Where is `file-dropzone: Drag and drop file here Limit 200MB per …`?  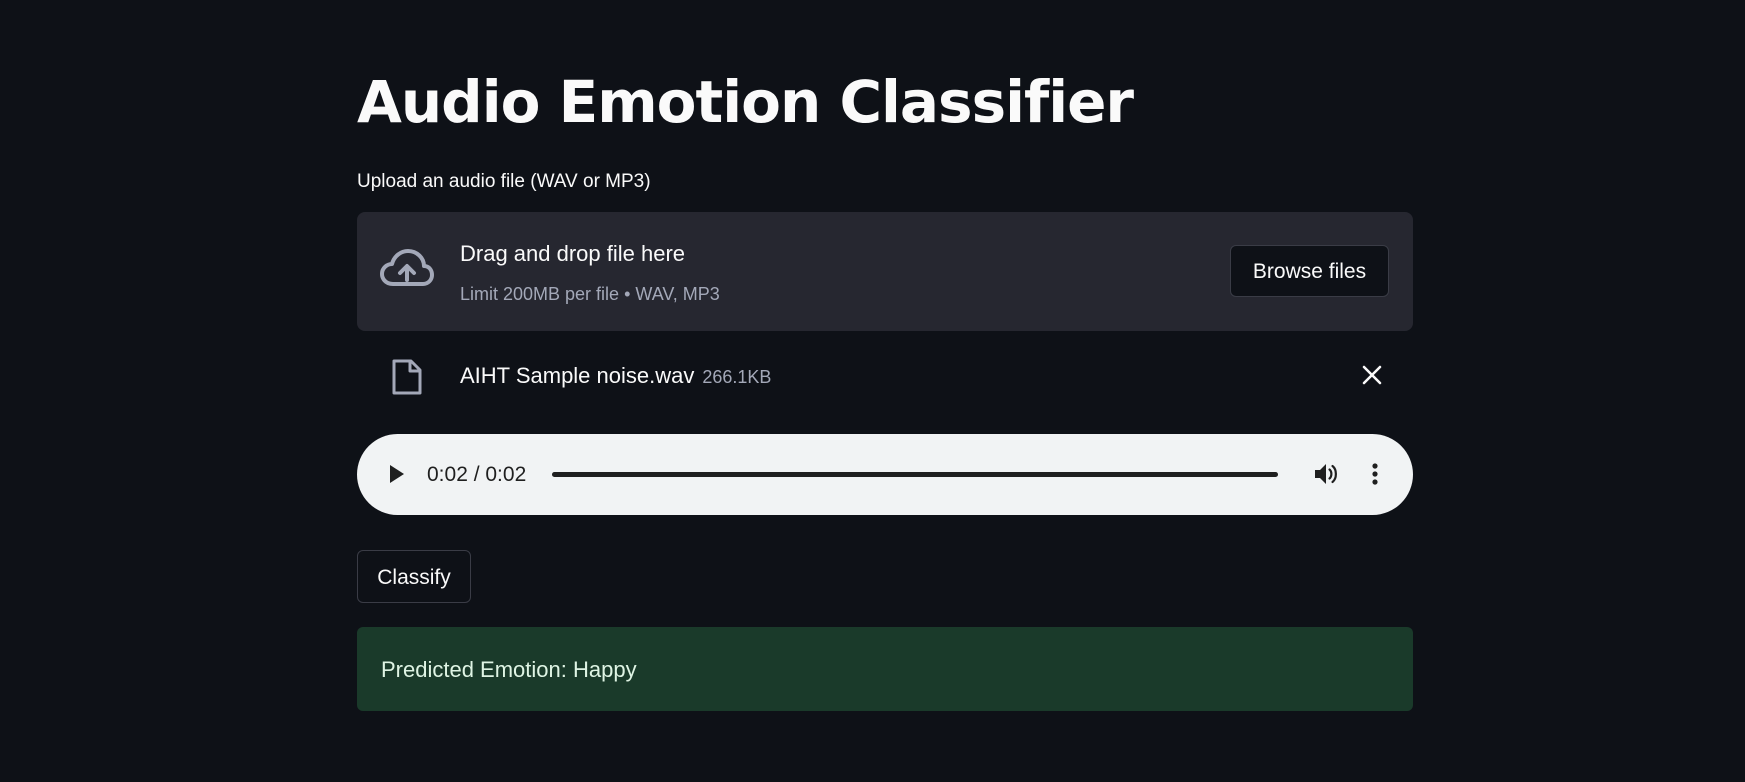 file-dropzone: Drag and drop file here Limit 200MB per … is located at coordinates (885, 271).